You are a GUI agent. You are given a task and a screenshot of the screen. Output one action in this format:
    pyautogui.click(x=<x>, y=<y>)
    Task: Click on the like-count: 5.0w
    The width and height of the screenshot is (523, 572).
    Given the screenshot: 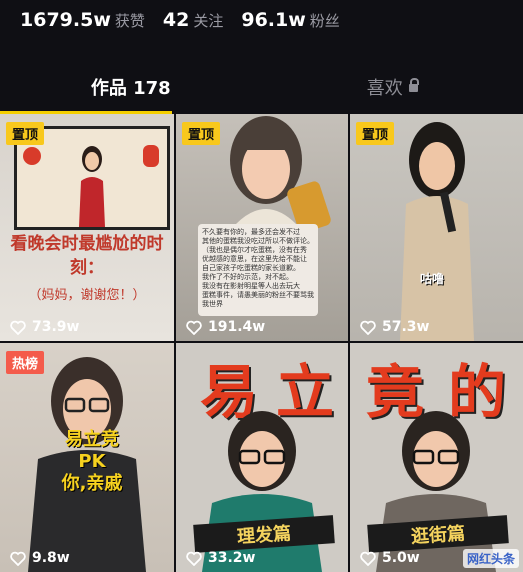 What is the action you would take?
    pyautogui.click(x=390, y=558)
    